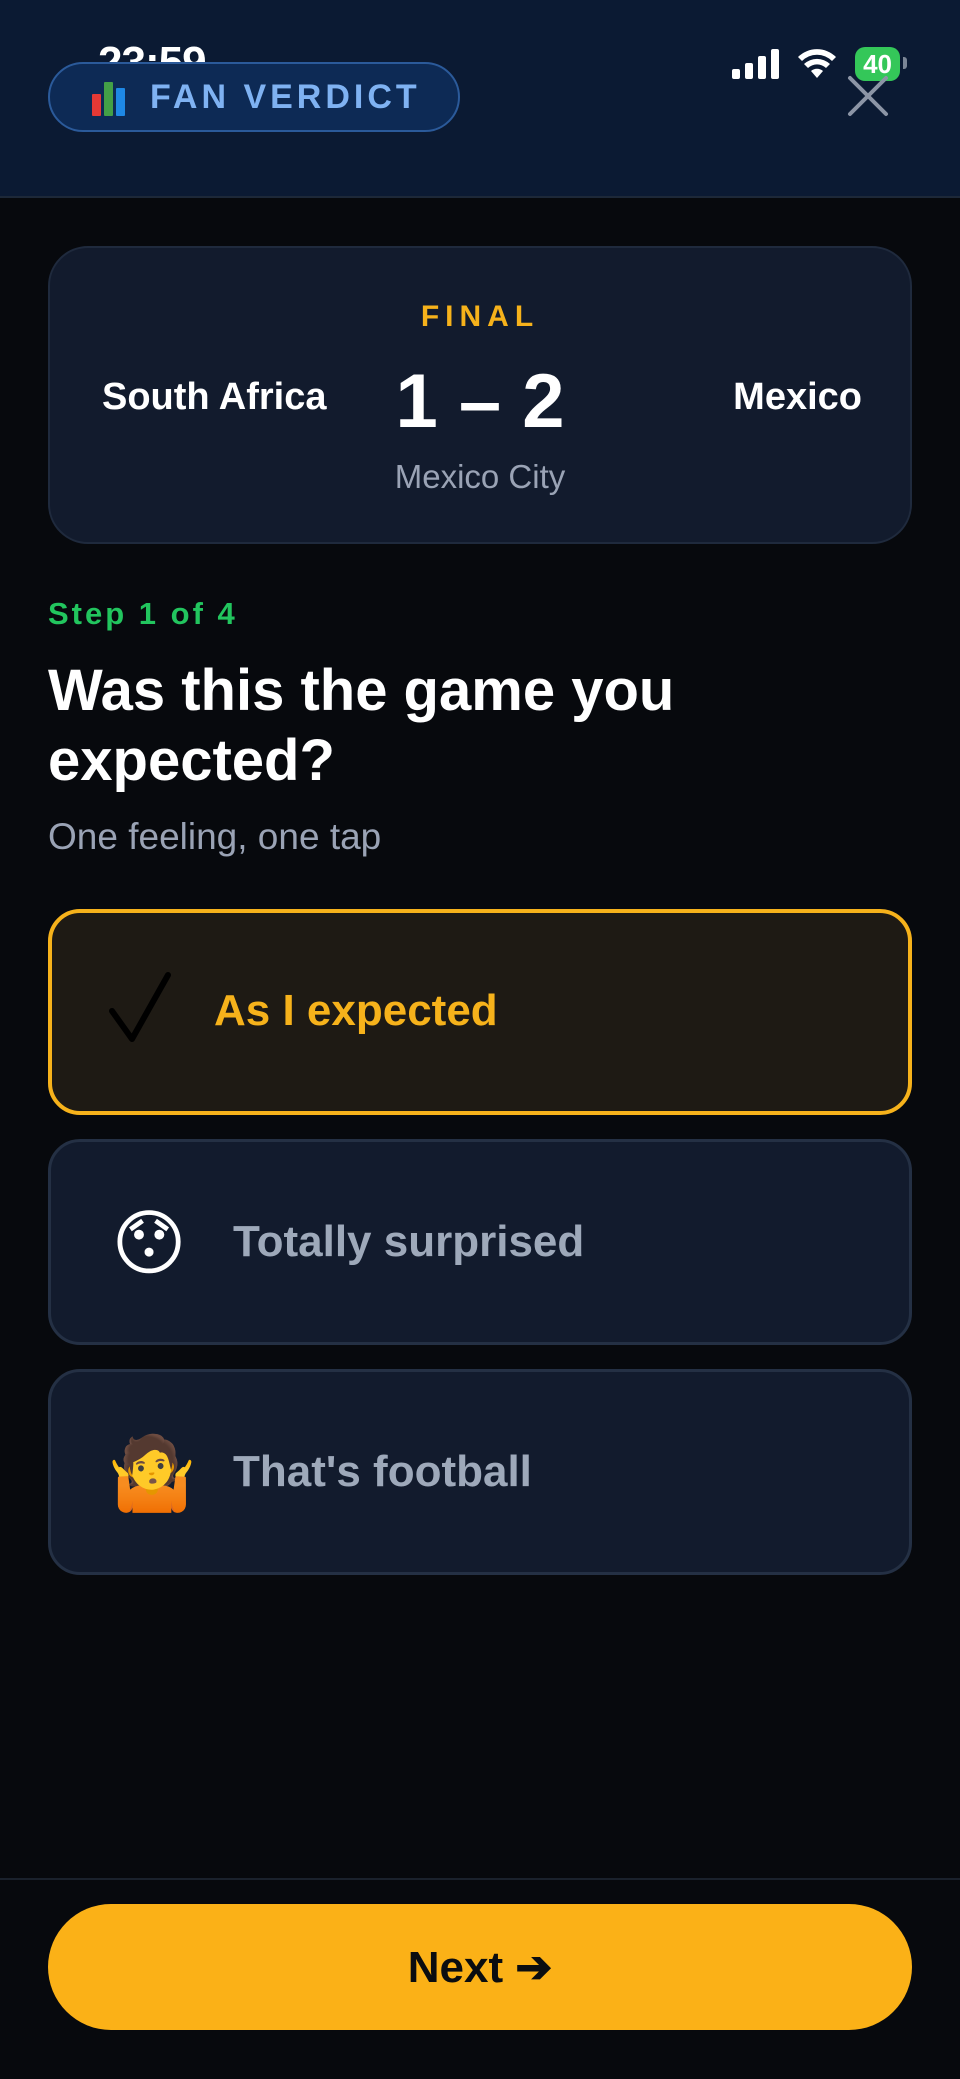 The width and height of the screenshot is (960, 2079). Describe the element at coordinates (356, 1010) in the screenshot. I see `option-label: As I expected` at that location.